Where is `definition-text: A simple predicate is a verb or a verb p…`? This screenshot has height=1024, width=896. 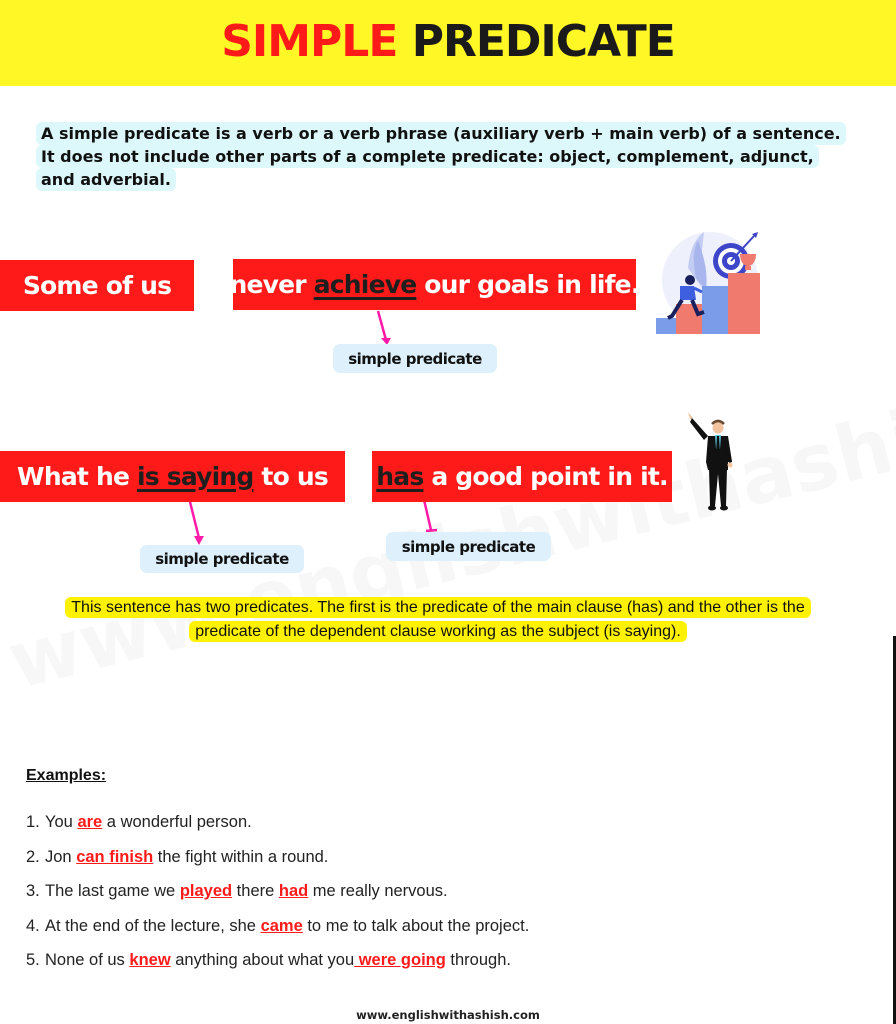 definition-text: A simple predicate is a verb or a verb p… is located at coordinates (441, 156).